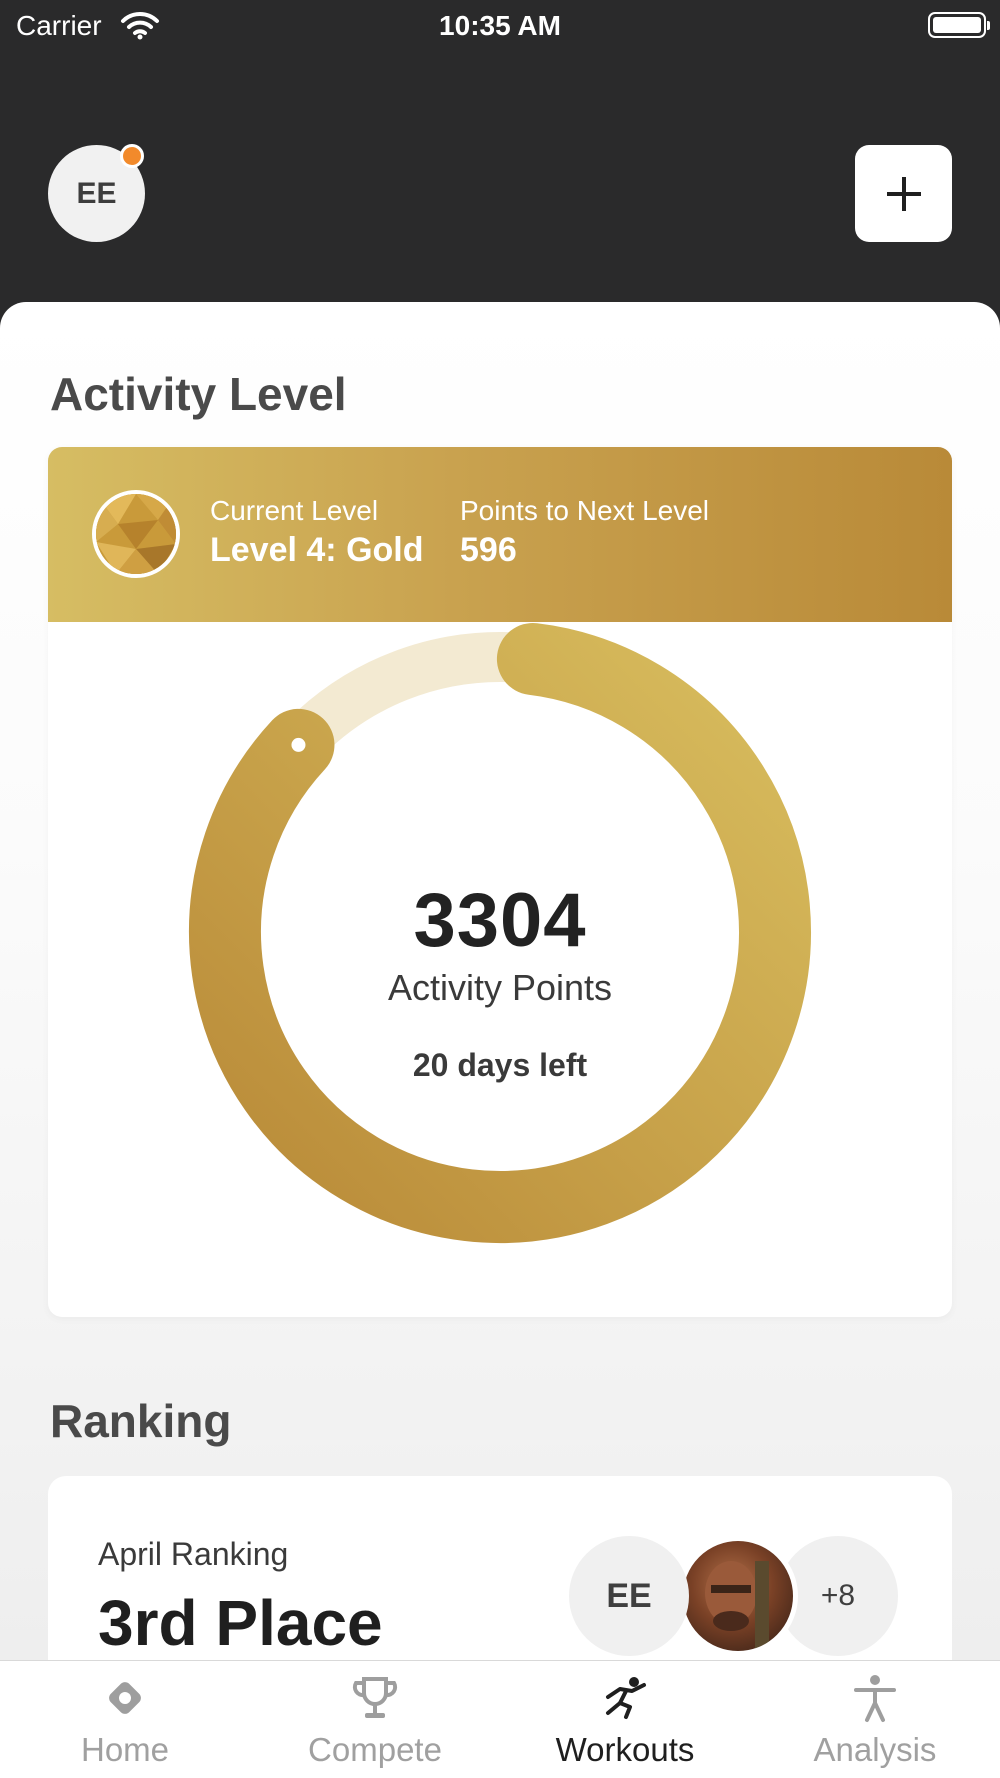 Image resolution: width=1000 pixels, height=1778 pixels. I want to click on plus-icon, so click(903, 193).